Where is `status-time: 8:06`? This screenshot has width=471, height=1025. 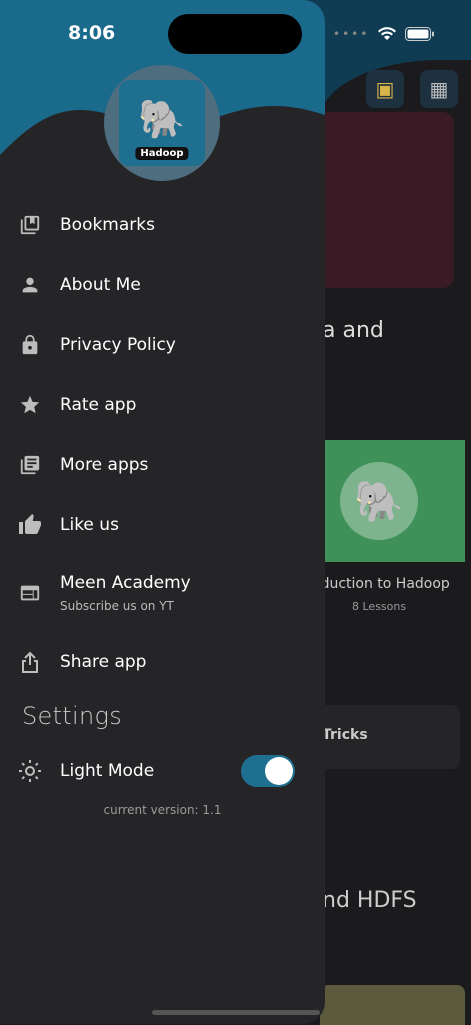
status-time: 8:06 is located at coordinates (92, 33).